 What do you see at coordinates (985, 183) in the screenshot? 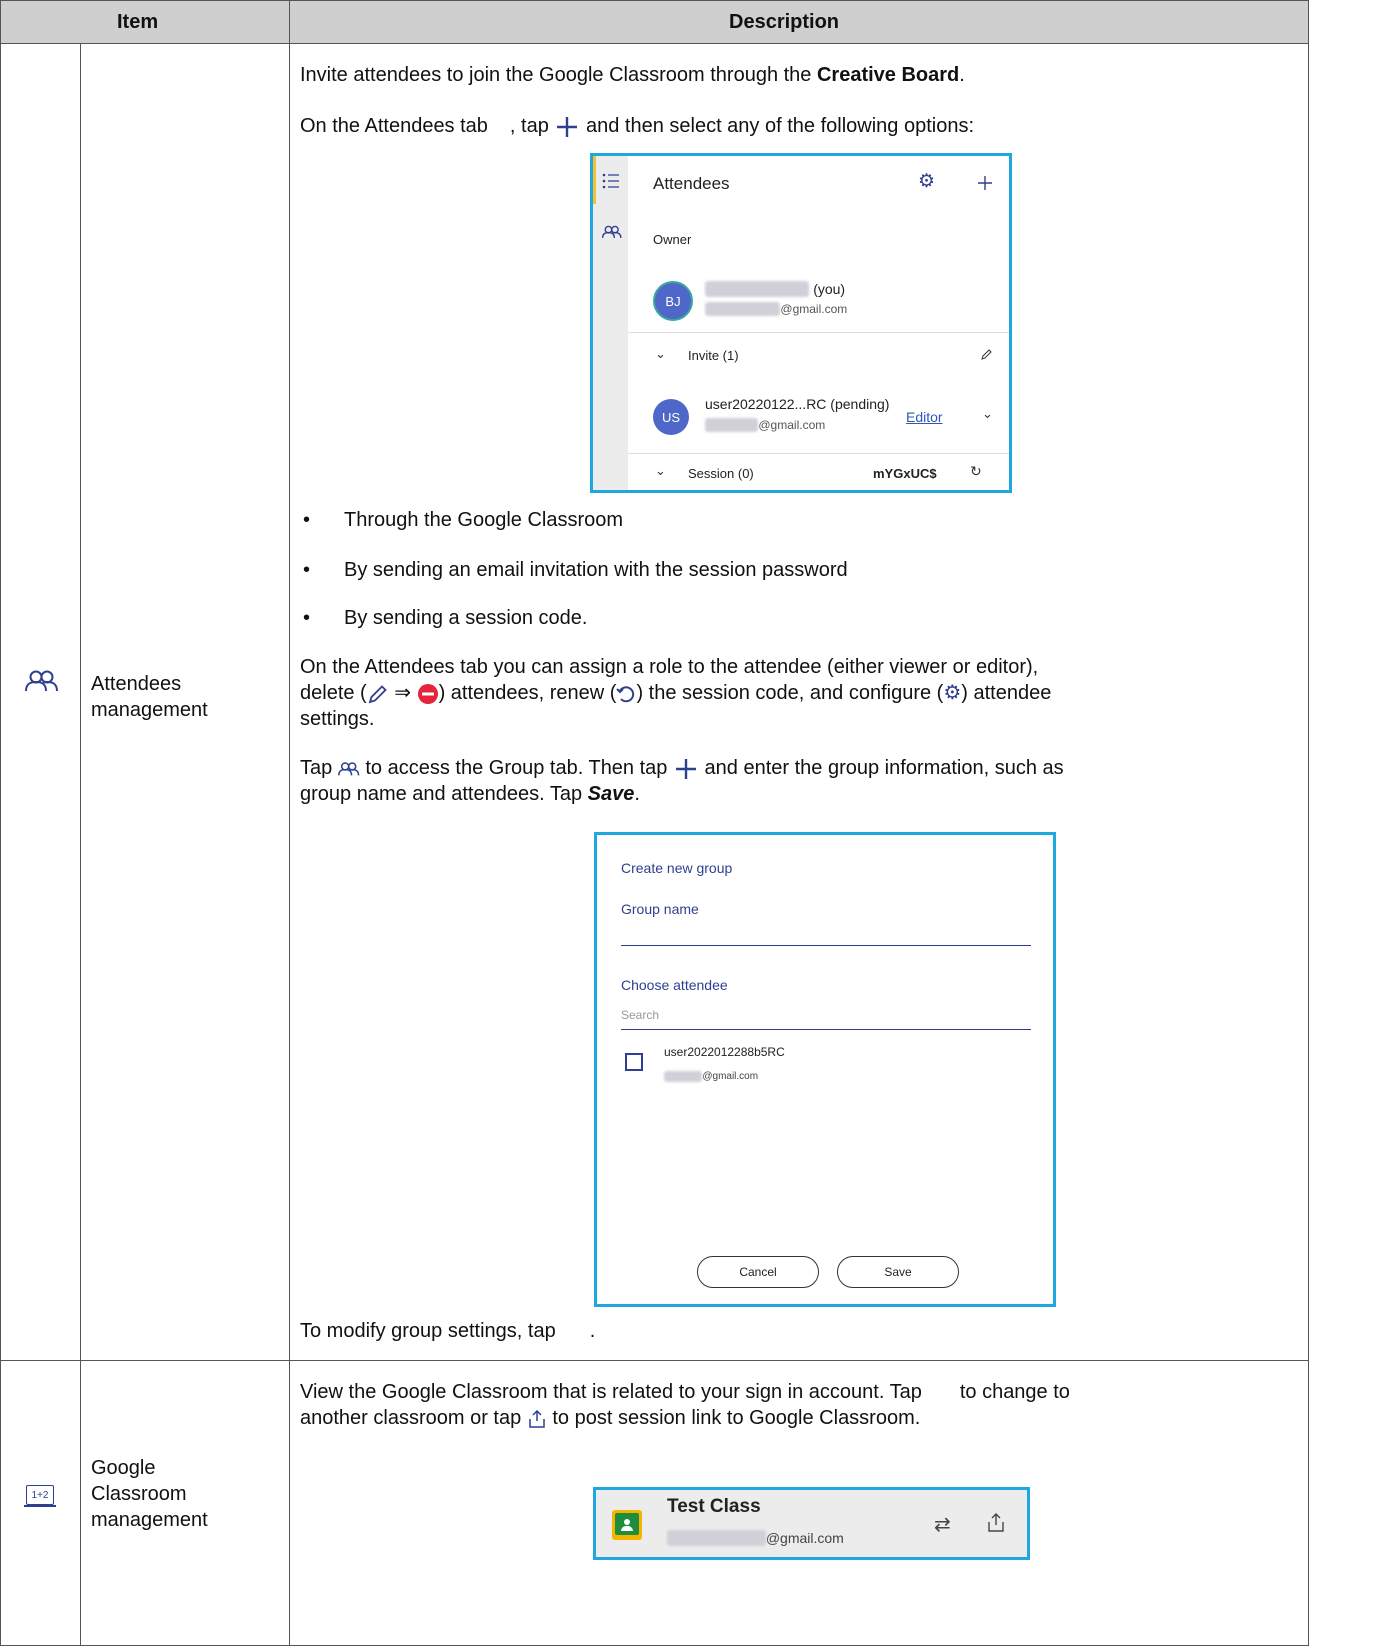
I see `add-attendee-icon` at bounding box center [985, 183].